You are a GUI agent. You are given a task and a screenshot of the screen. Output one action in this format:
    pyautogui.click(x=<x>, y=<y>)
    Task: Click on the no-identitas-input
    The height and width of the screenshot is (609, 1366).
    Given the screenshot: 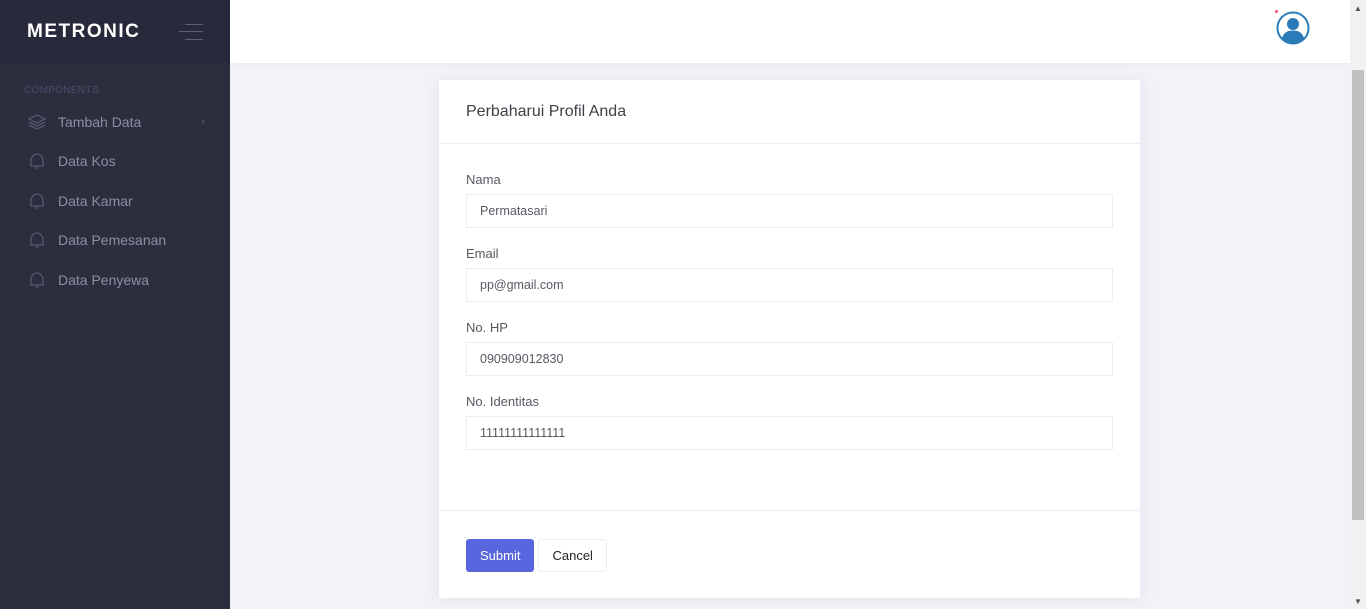 What is the action you would take?
    pyautogui.click(x=789, y=433)
    